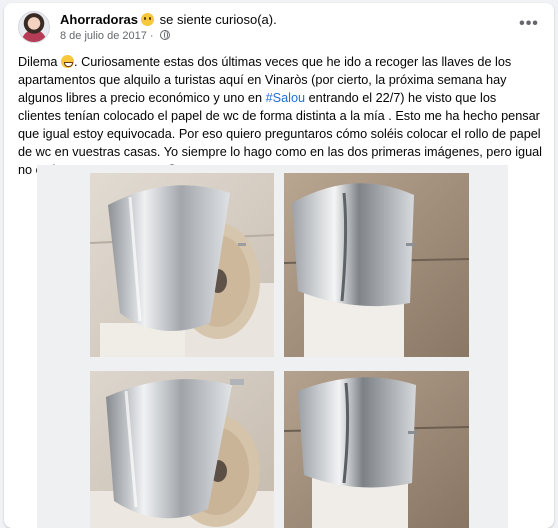  Describe the element at coordinates (164, 35) in the screenshot. I see `globe-icon` at that location.